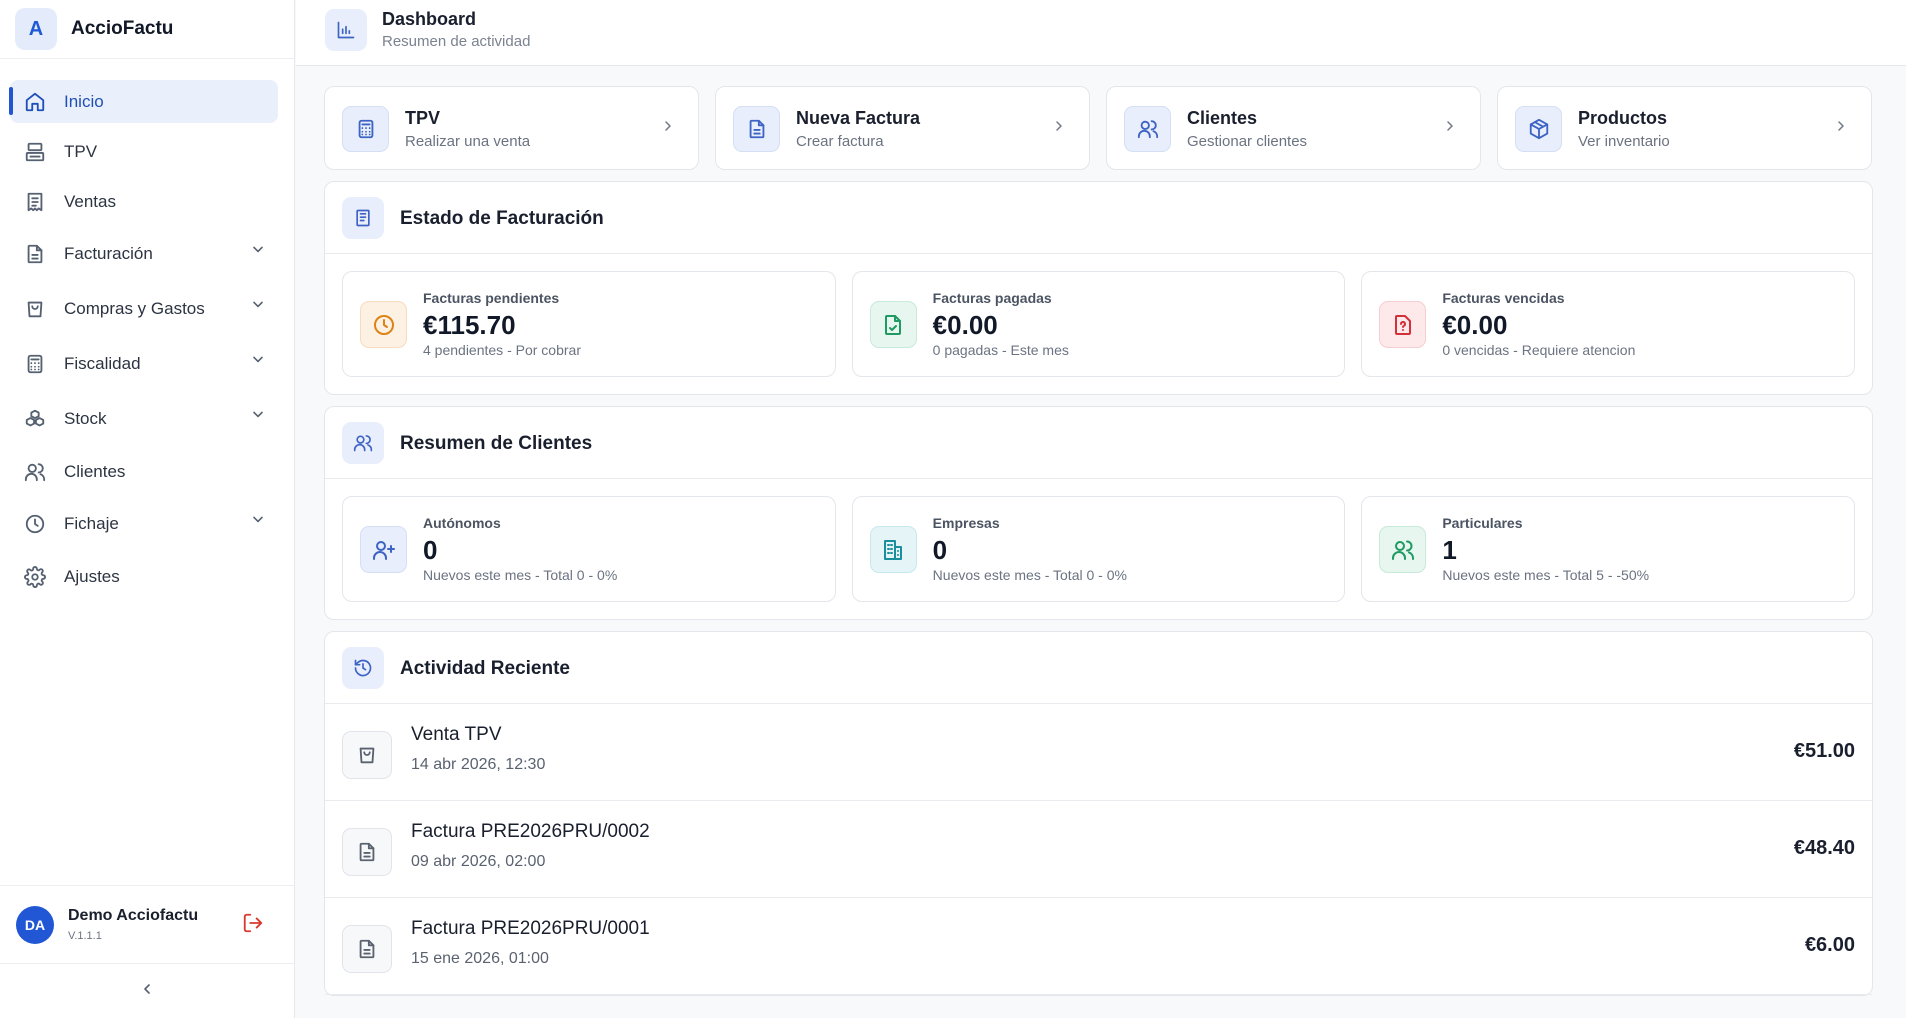  Describe the element at coordinates (502, 218) in the screenshot. I see `section-title: Estado de Facturación` at that location.